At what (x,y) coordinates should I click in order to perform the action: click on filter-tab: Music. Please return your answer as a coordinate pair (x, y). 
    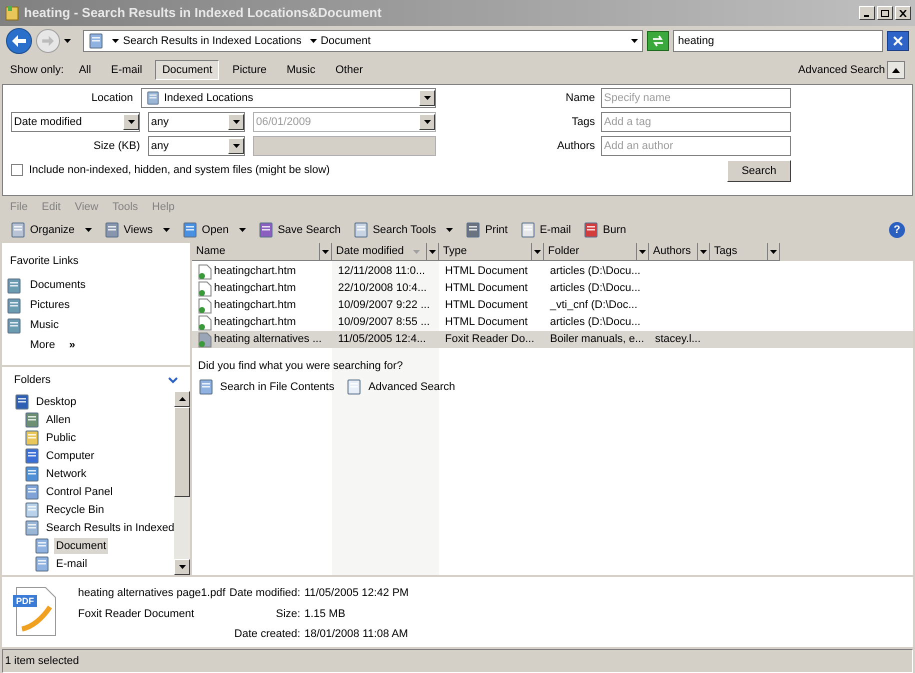
    Looking at the image, I should click on (301, 70).